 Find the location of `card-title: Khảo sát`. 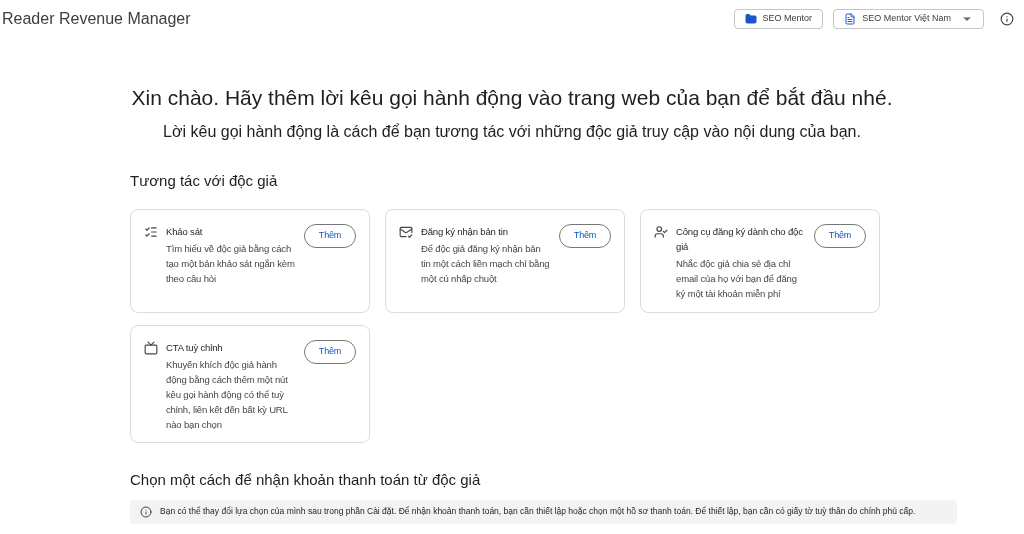

card-title: Khảo sát is located at coordinates (185, 232).